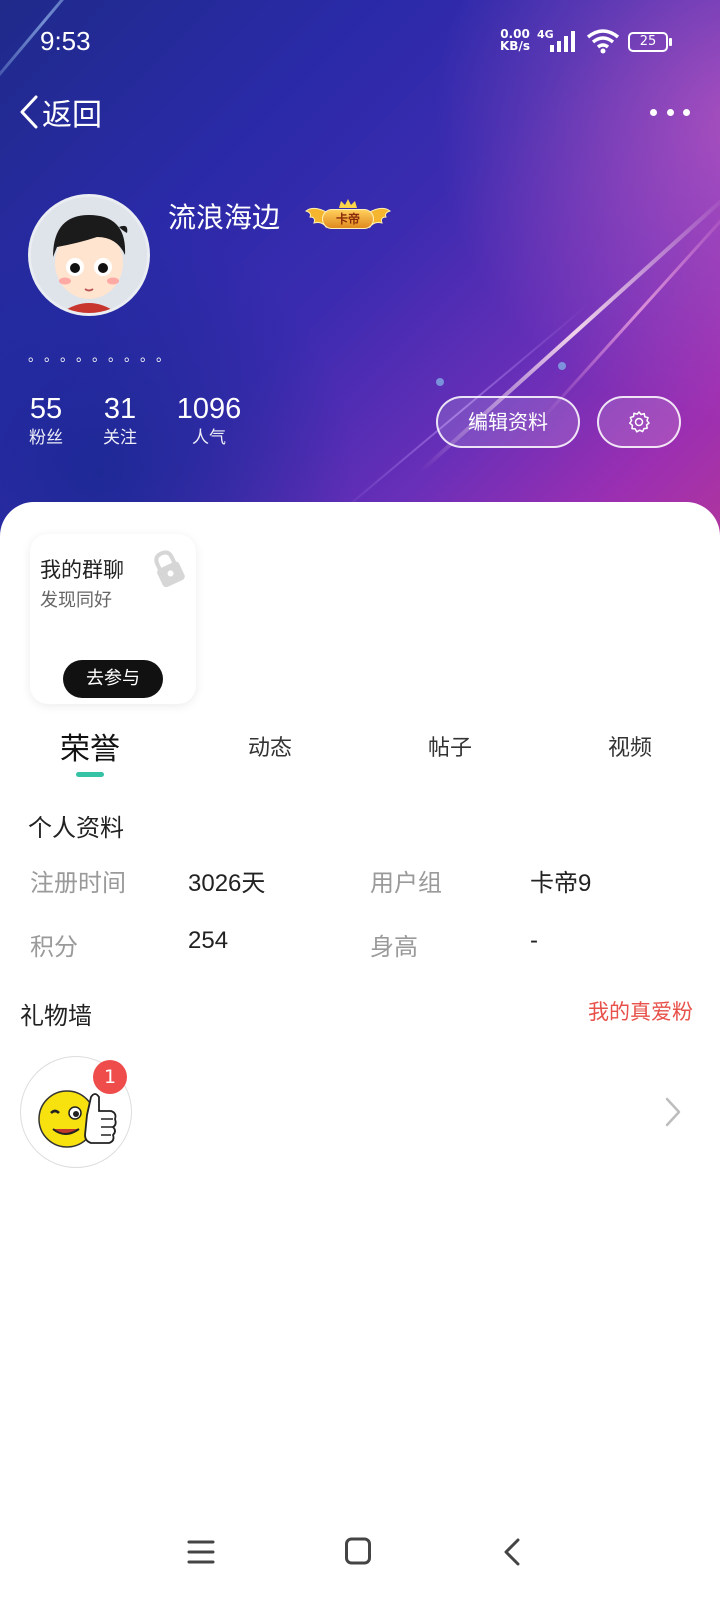  I want to click on vip-badge: 卡帝, so click(348, 215).